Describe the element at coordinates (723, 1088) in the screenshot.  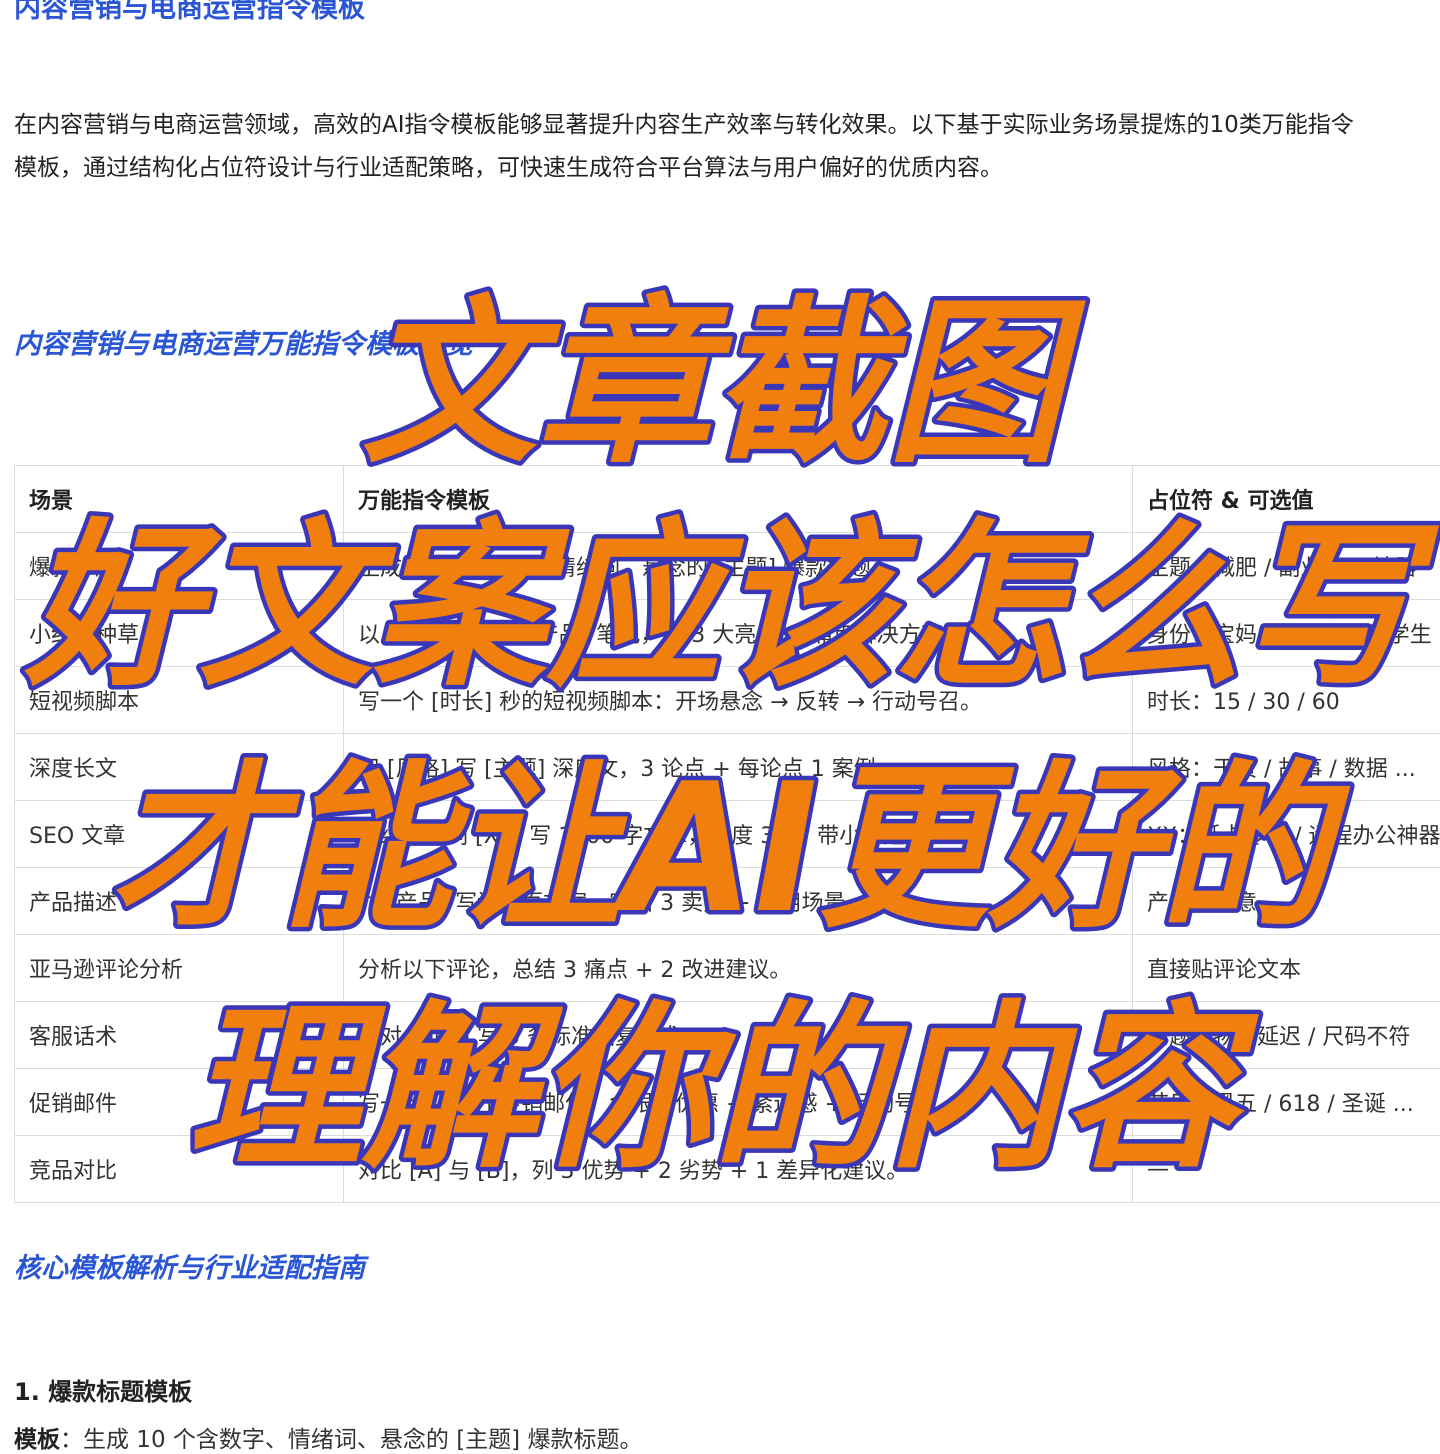
I see `overlay-line-4: 理解你的内容` at that location.